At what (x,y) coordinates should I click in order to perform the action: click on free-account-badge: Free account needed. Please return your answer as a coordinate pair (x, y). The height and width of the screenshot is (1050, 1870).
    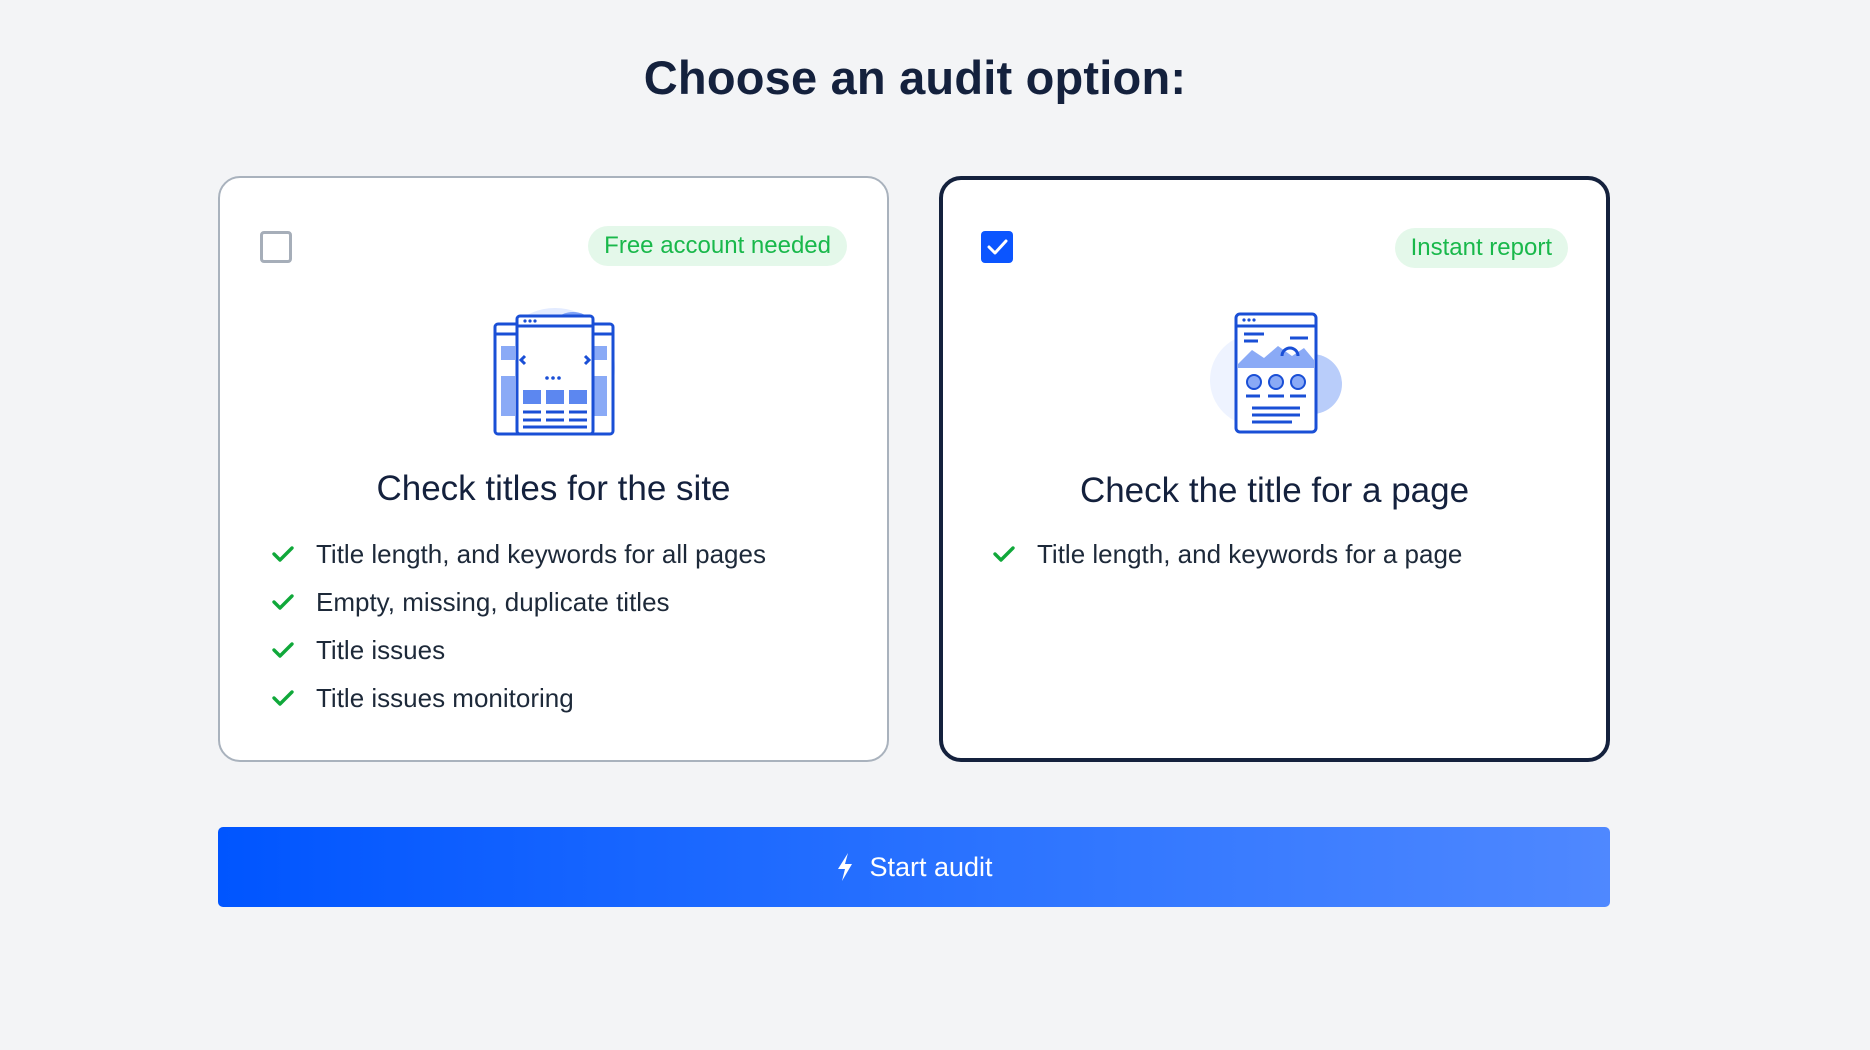
    Looking at the image, I should click on (717, 246).